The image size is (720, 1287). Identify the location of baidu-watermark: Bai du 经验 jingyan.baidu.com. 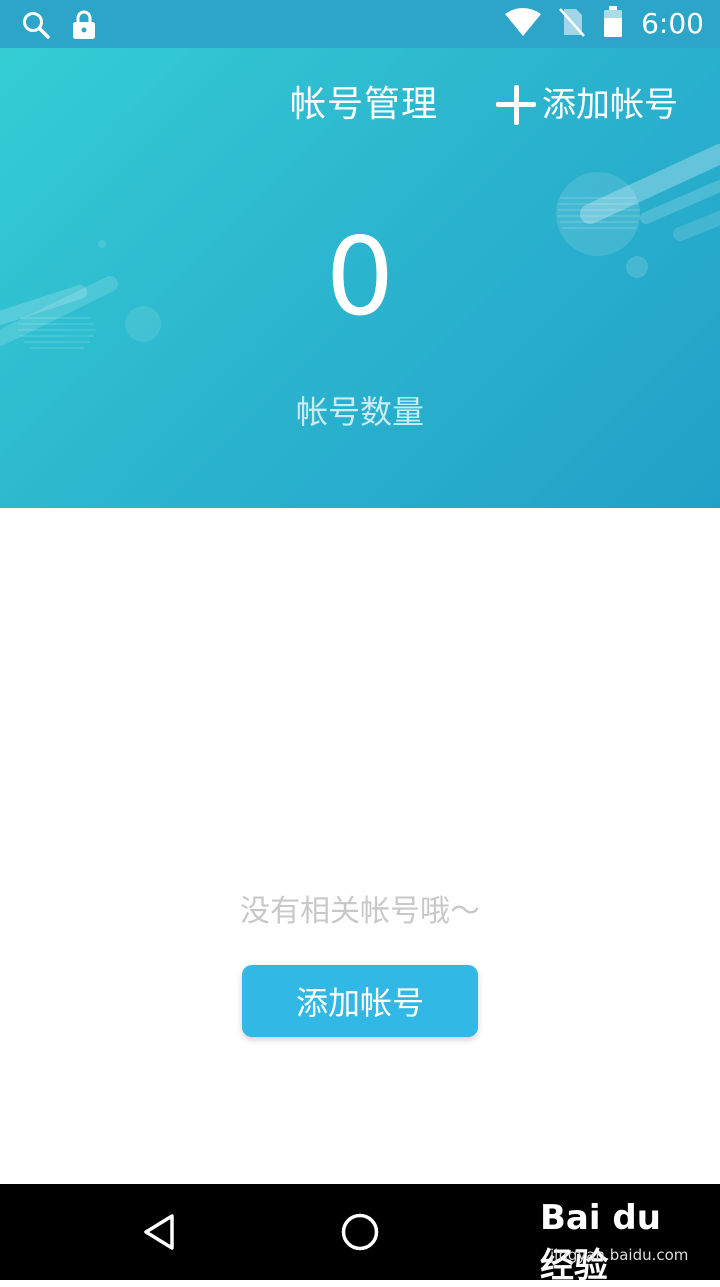
(615, 1242).